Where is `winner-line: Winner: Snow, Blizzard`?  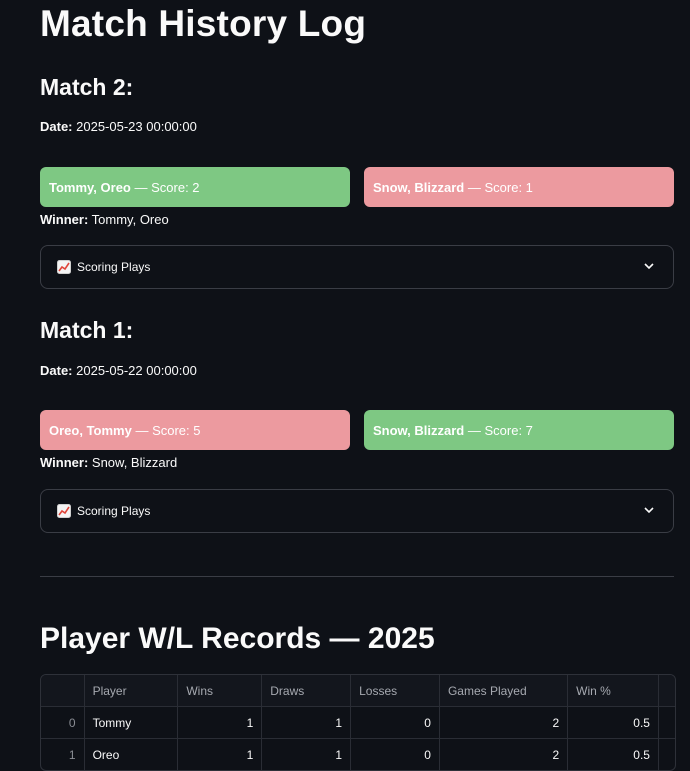
winner-line: Winner: Snow, Blizzard is located at coordinates (108, 463).